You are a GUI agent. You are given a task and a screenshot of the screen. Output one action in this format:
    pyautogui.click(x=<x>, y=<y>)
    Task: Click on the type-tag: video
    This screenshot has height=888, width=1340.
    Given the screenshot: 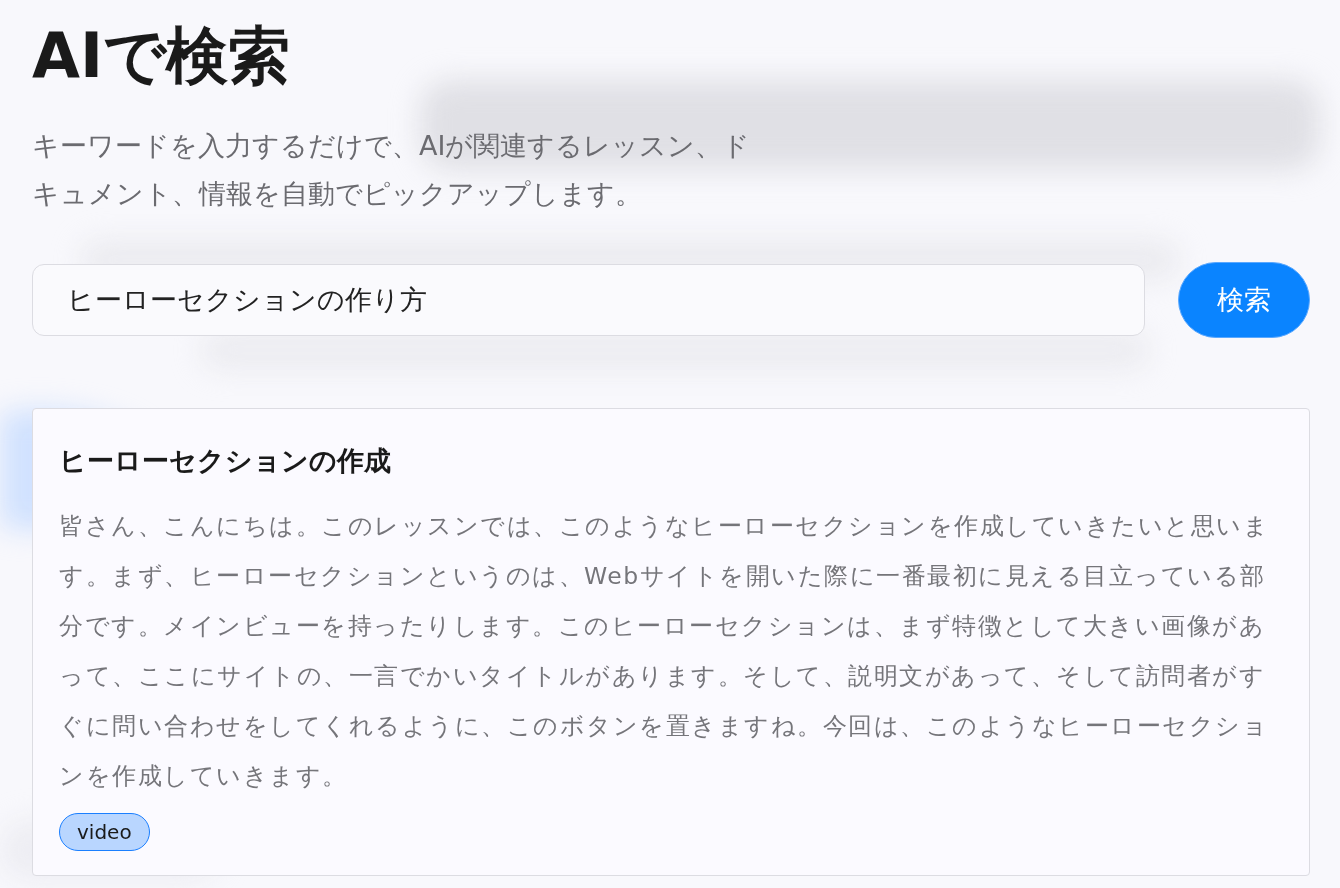 What is the action you would take?
    pyautogui.click(x=104, y=832)
    